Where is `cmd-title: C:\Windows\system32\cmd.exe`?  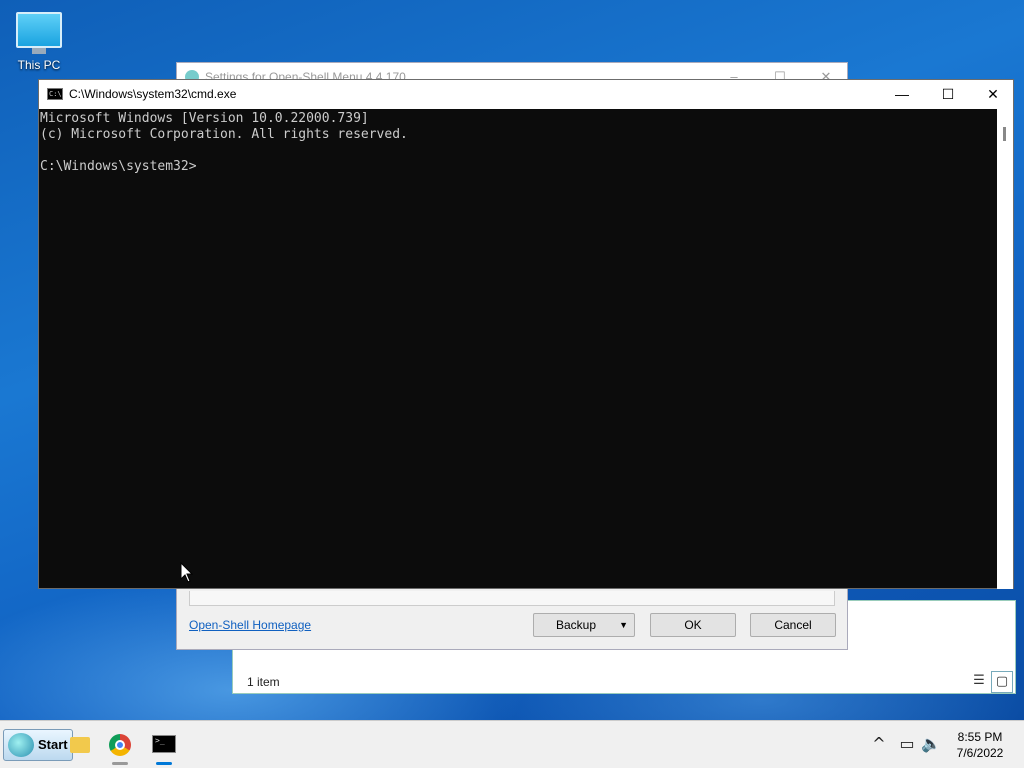 cmd-title: C:\Windows\system32\cmd.exe is located at coordinates (153, 94).